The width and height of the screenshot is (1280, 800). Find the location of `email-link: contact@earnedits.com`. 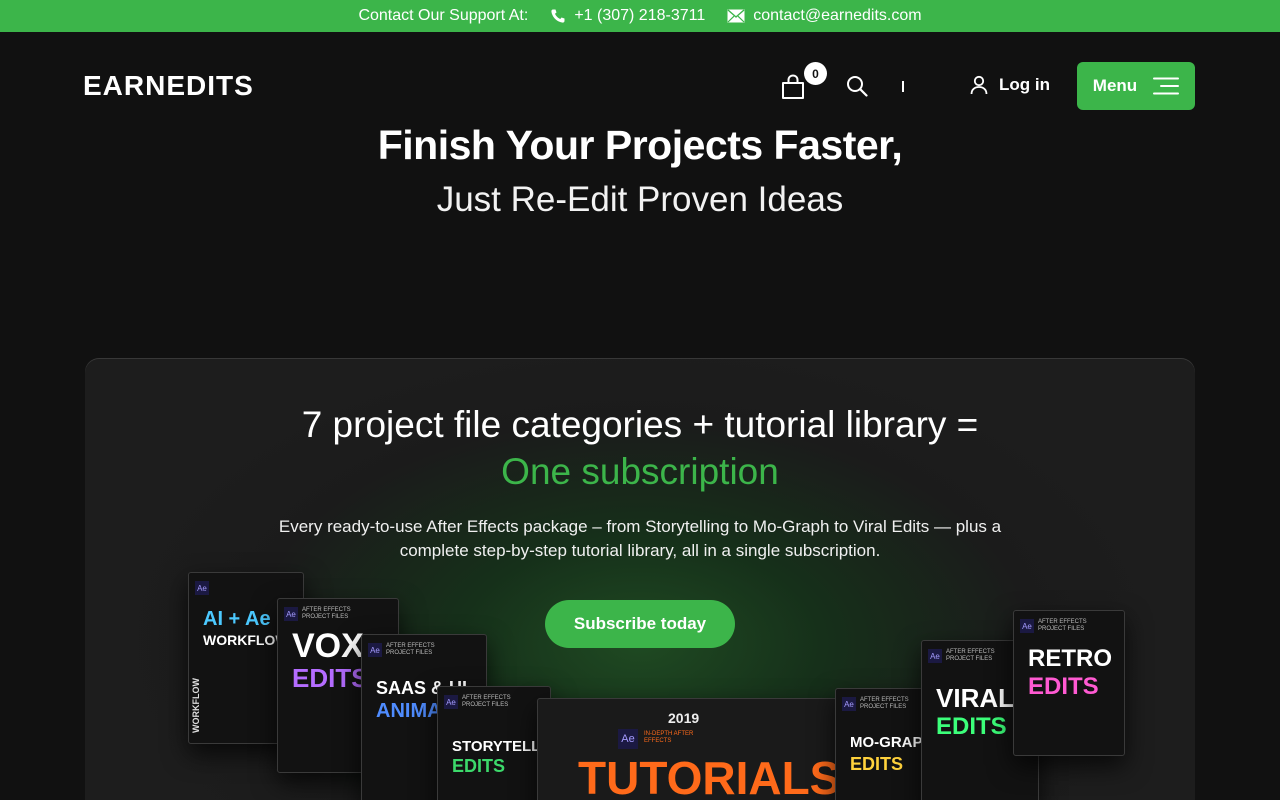

email-link: contact@earnedits.com is located at coordinates (824, 16).